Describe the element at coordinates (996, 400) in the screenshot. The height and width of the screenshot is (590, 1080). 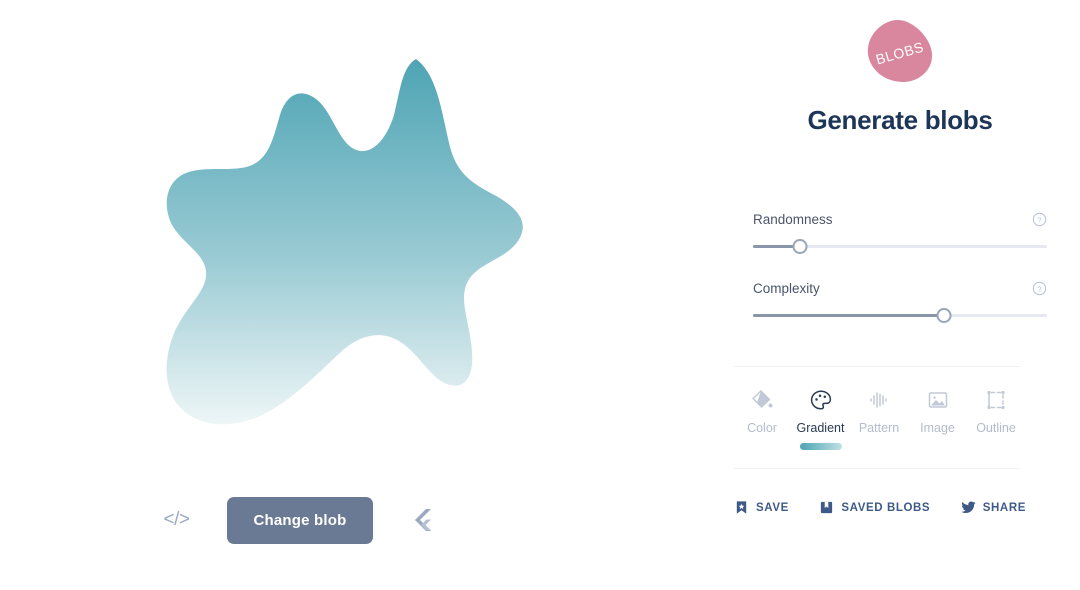
I see `selection-box-icon` at that location.